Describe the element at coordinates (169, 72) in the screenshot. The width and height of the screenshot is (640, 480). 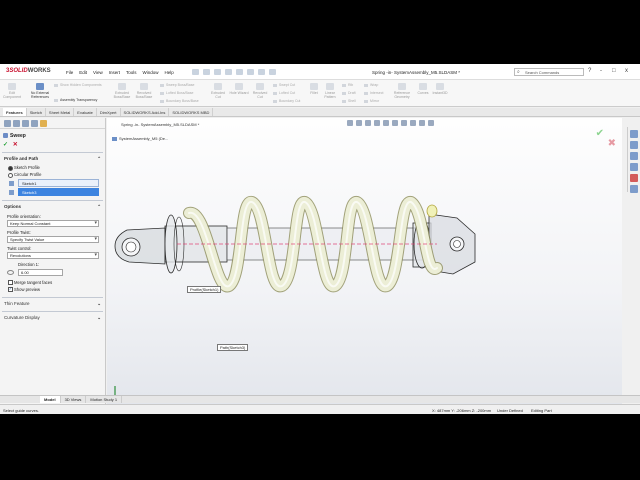
I see `menu-help: Help` at that location.